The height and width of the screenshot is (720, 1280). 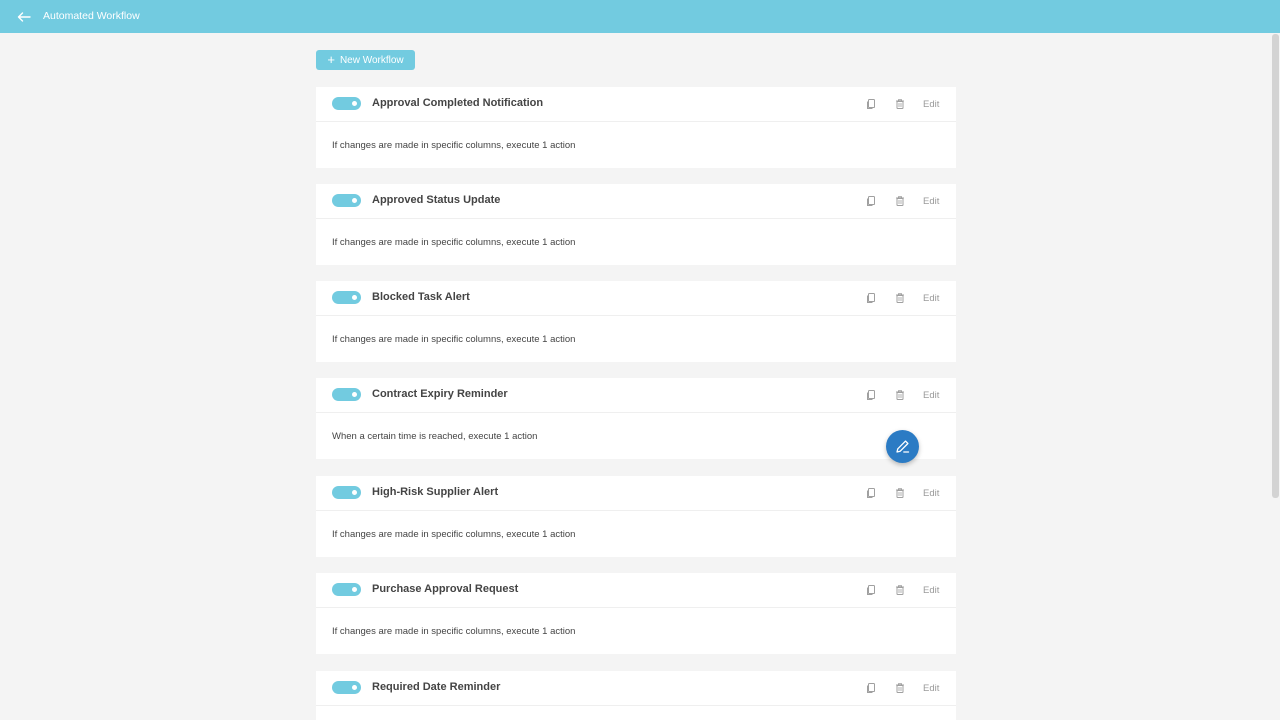 What do you see at coordinates (1275, 266) in the screenshot?
I see `vertical-scrollbar` at bounding box center [1275, 266].